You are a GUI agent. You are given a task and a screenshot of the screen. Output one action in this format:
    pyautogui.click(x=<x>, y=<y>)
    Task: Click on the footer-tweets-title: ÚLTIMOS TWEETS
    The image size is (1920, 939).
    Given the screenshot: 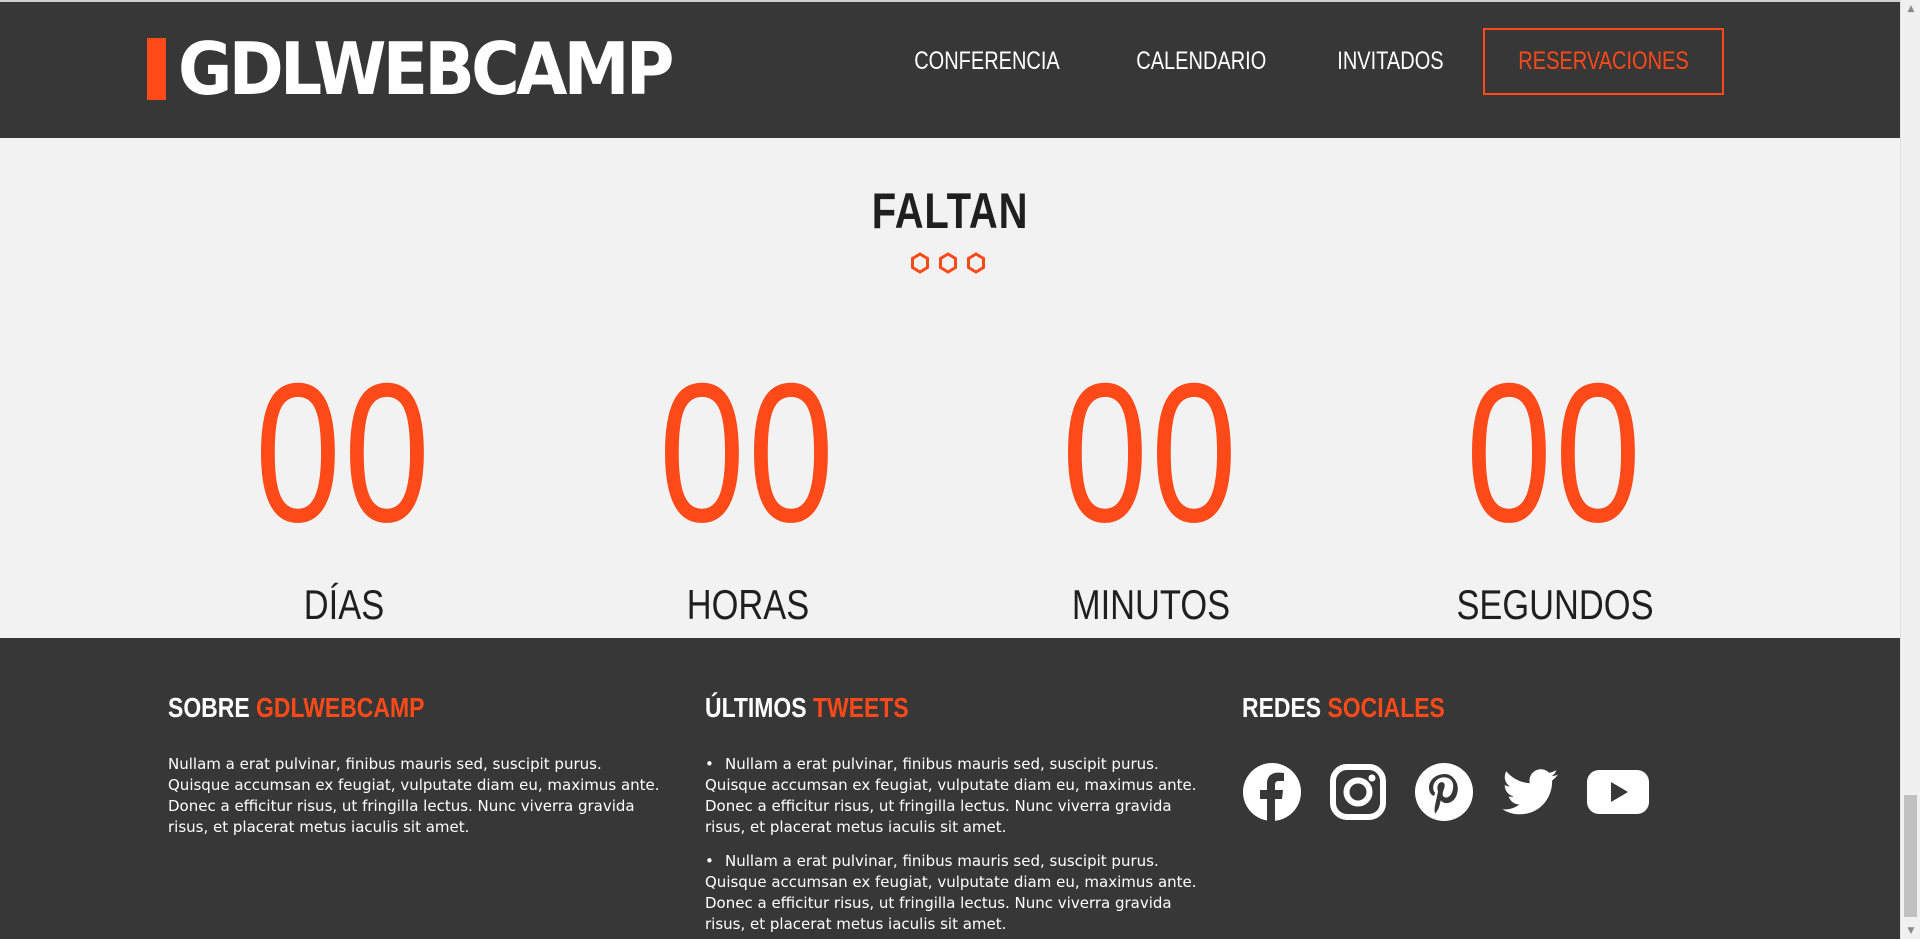 What is the action you would take?
    pyautogui.click(x=906, y=708)
    